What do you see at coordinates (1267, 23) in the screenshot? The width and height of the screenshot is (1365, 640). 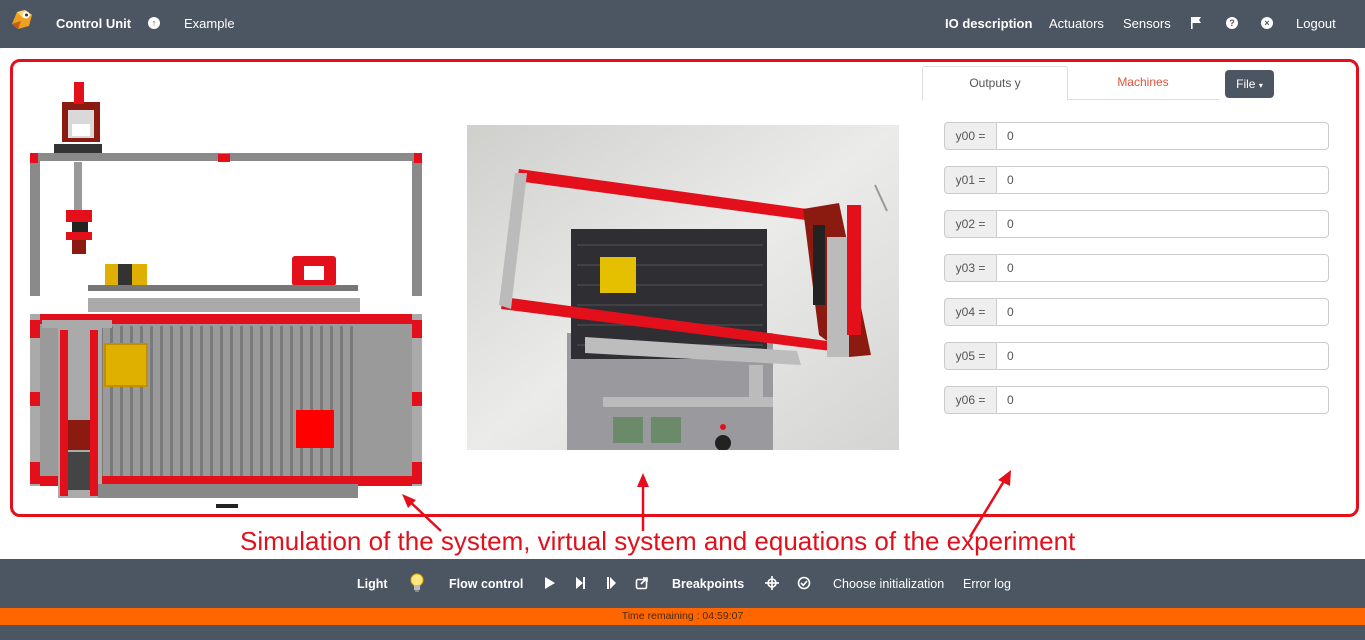 I see `close-circle-icon: ×` at bounding box center [1267, 23].